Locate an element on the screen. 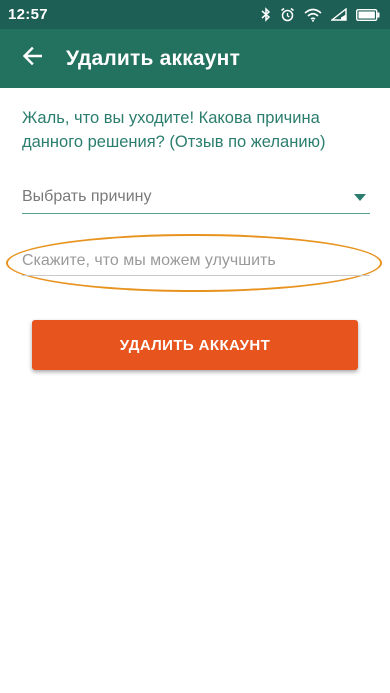 The image size is (390, 693). reason-dropdown: Выбрать причину is located at coordinates (196, 197).